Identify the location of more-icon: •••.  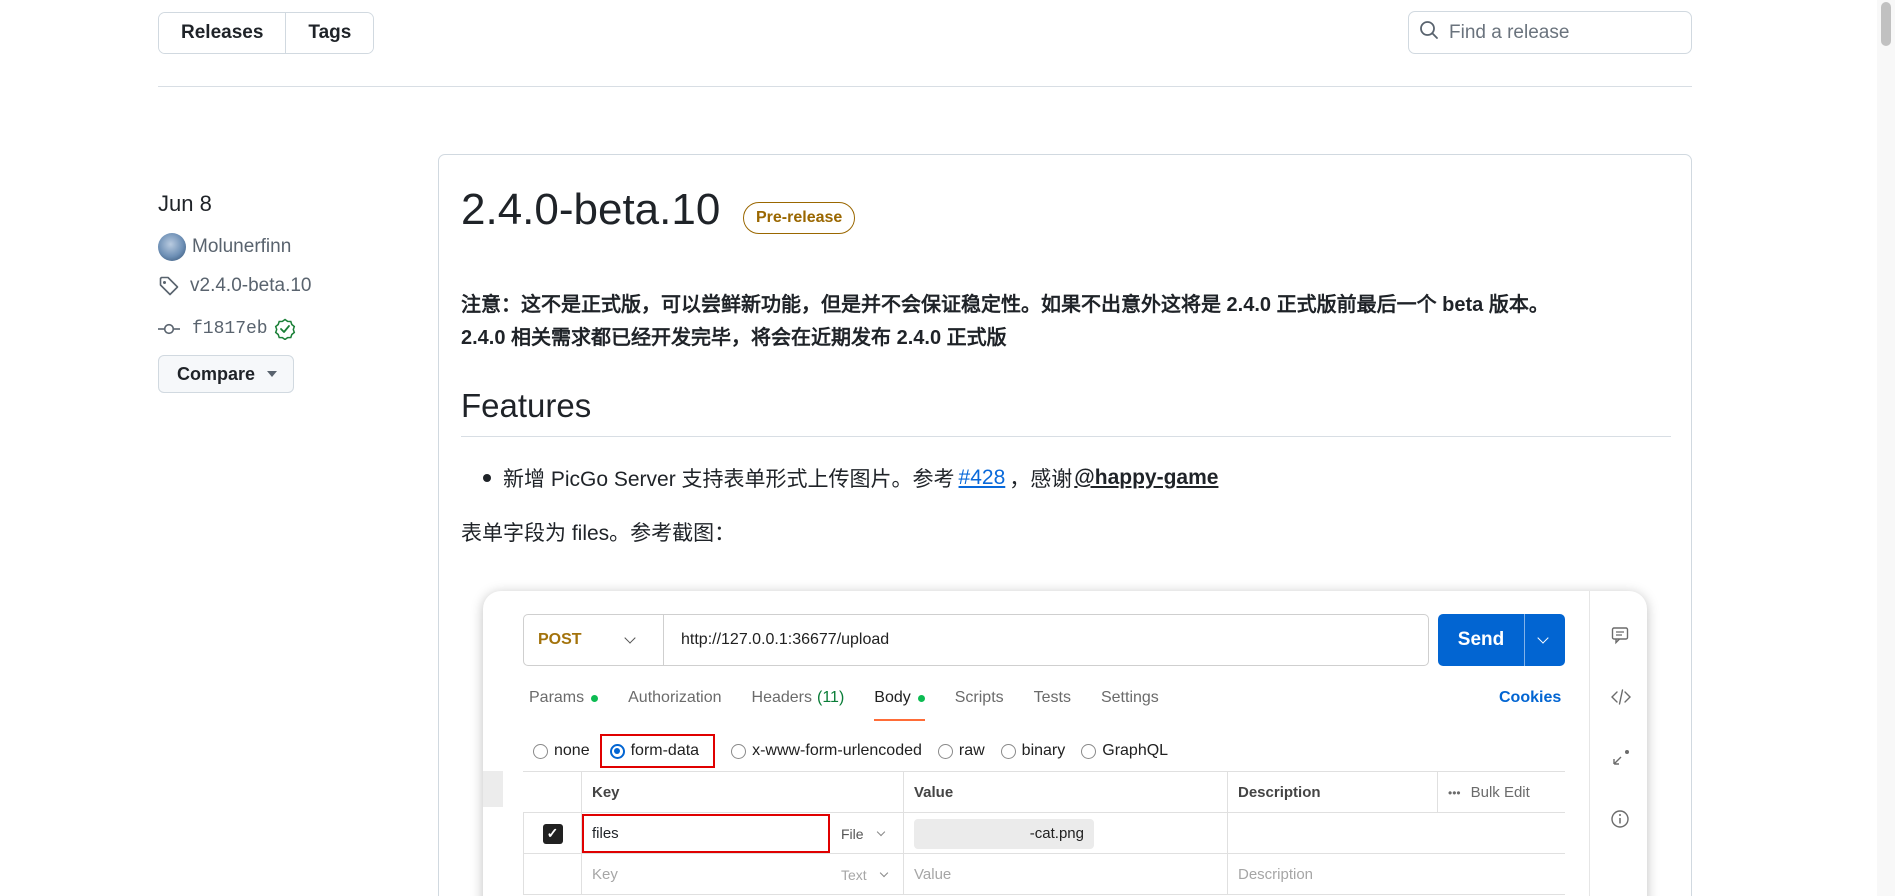
(1454, 792).